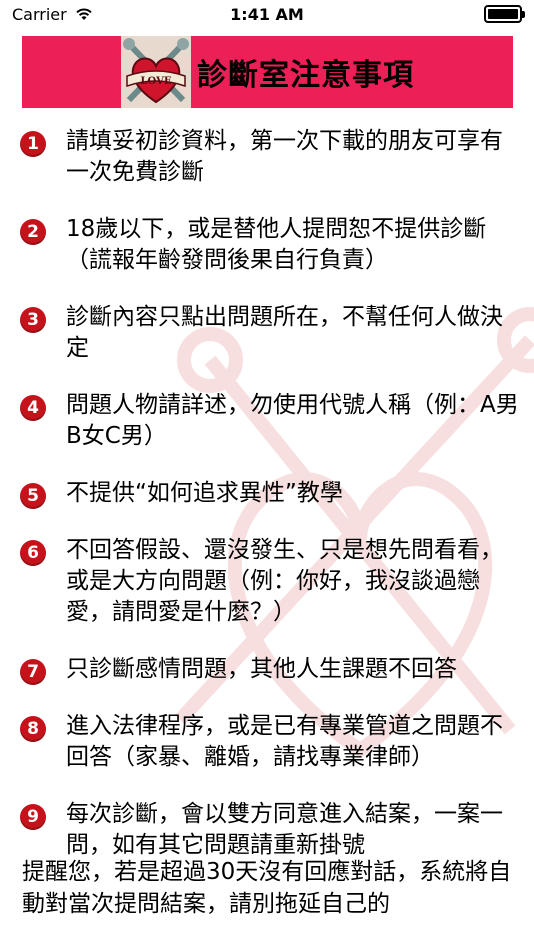 The height and width of the screenshot is (950, 534). What do you see at coordinates (284, 332) in the screenshot?
I see `rule-text: 診斷內容只點出問題所在，不幫任何人做決定` at bounding box center [284, 332].